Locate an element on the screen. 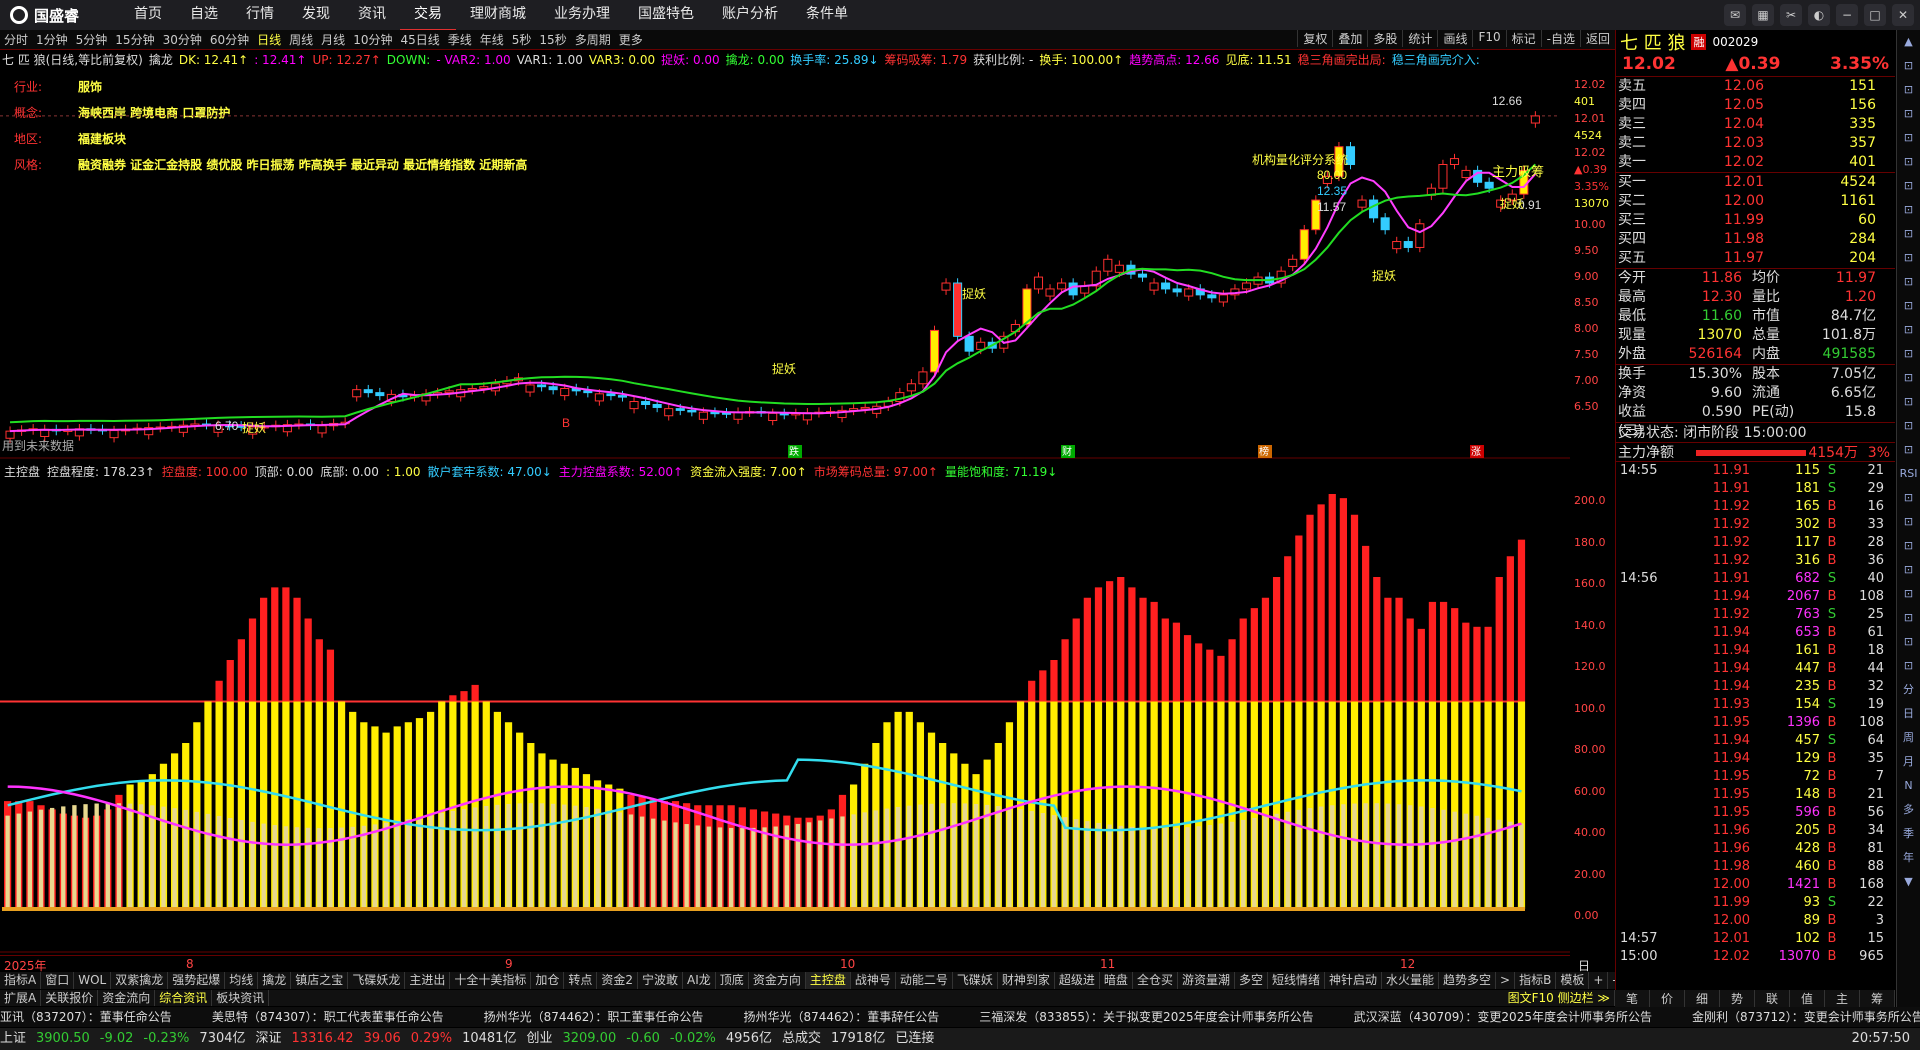 Image resolution: width=1920 pixels, height=1050 pixels. chart-tool-button: 复权 is located at coordinates (1314, 38).